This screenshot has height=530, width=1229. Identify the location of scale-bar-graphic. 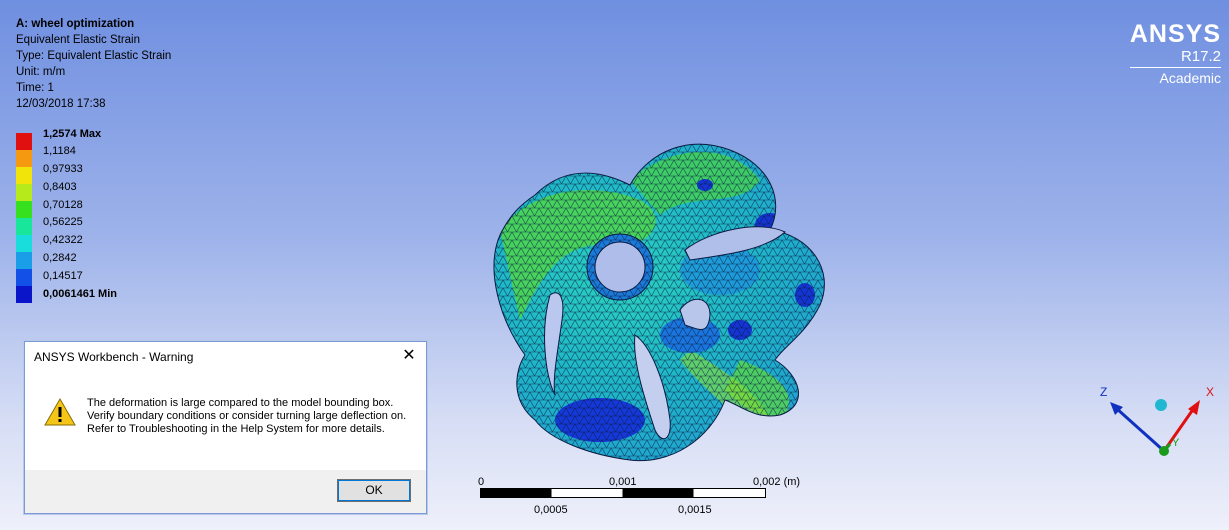
(623, 493).